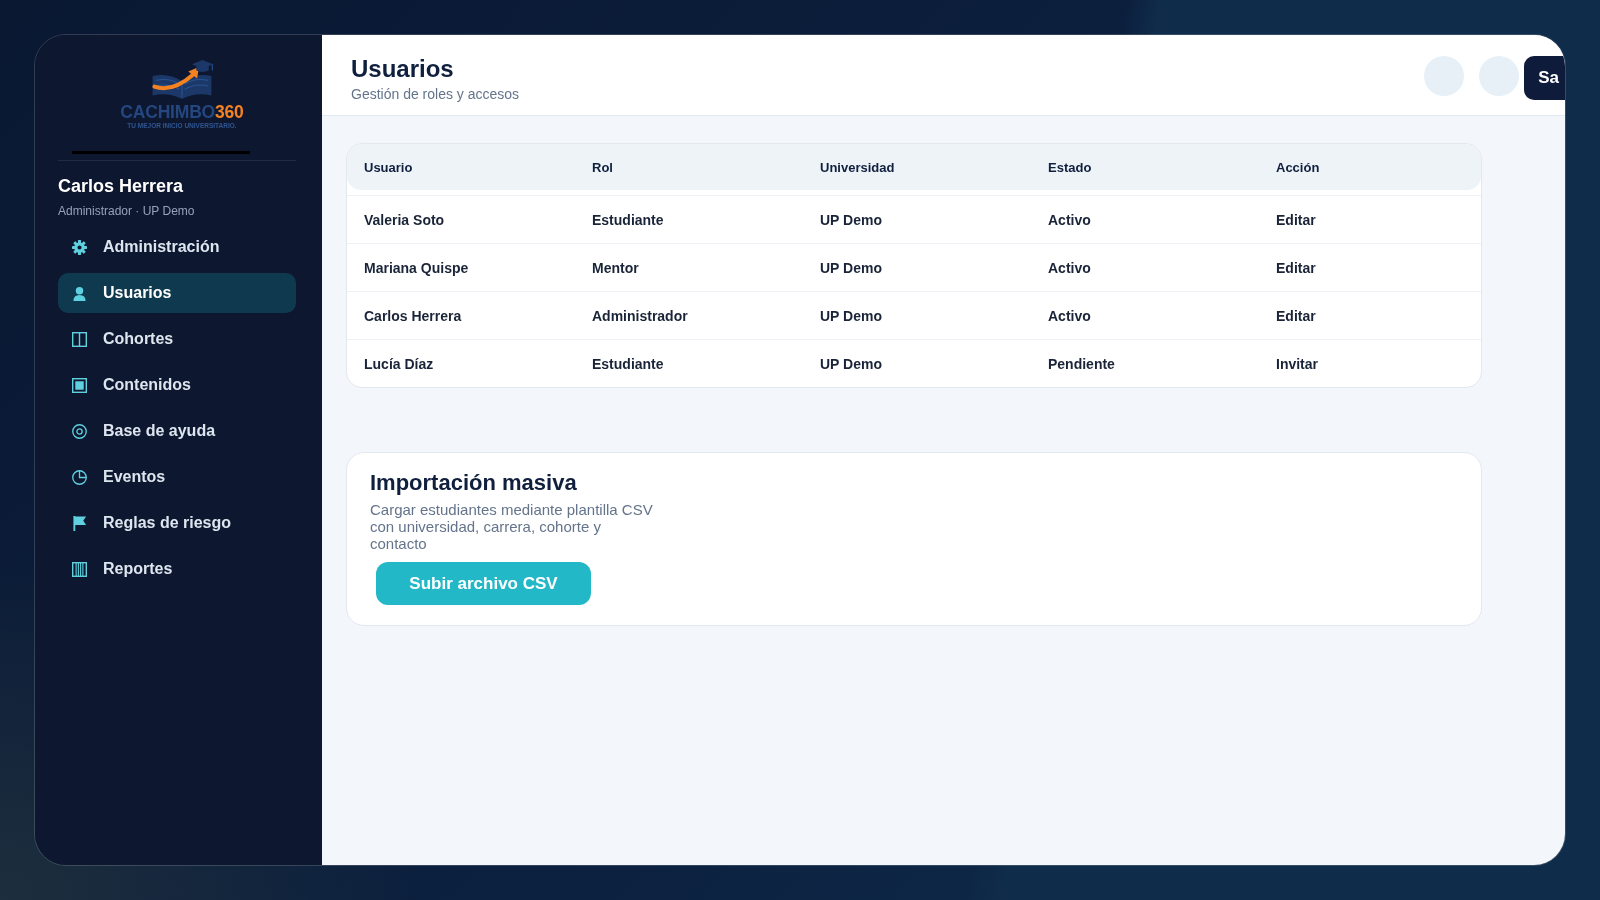  I want to click on table-cell-text: Pendiente, so click(1082, 363).